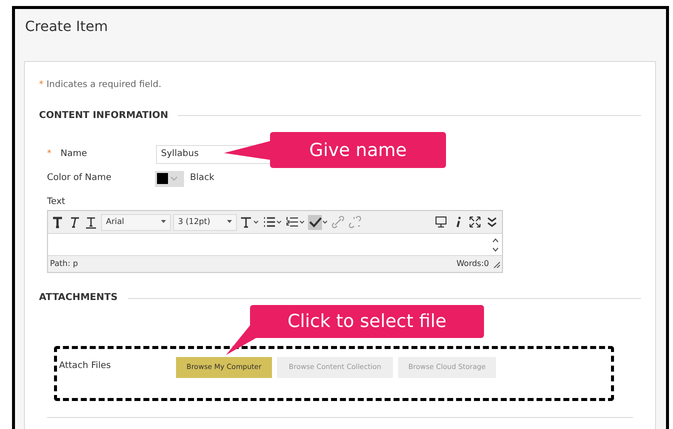 The height and width of the screenshot is (429, 673). Describe the element at coordinates (74, 154) in the screenshot. I see `field-label: Name` at that location.